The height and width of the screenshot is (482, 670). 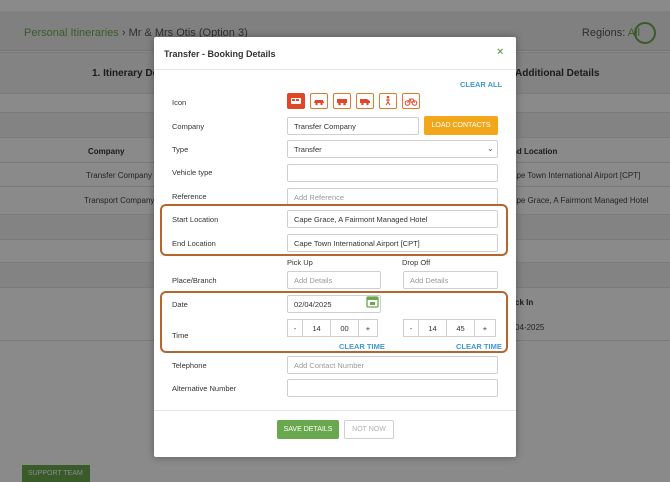 What do you see at coordinates (461, 125) in the screenshot?
I see `load-contacts-button: LOAD CONTACTS` at bounding box center [461, 125].